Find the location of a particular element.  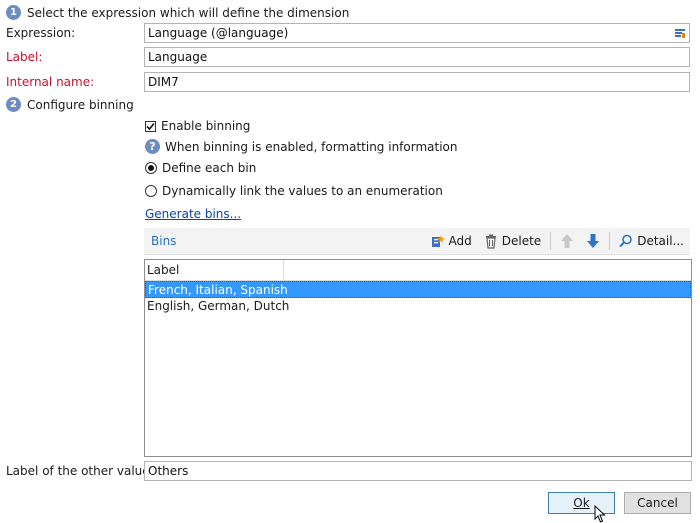

section-2-title: Configure binning is located at coordinates (80, 104).